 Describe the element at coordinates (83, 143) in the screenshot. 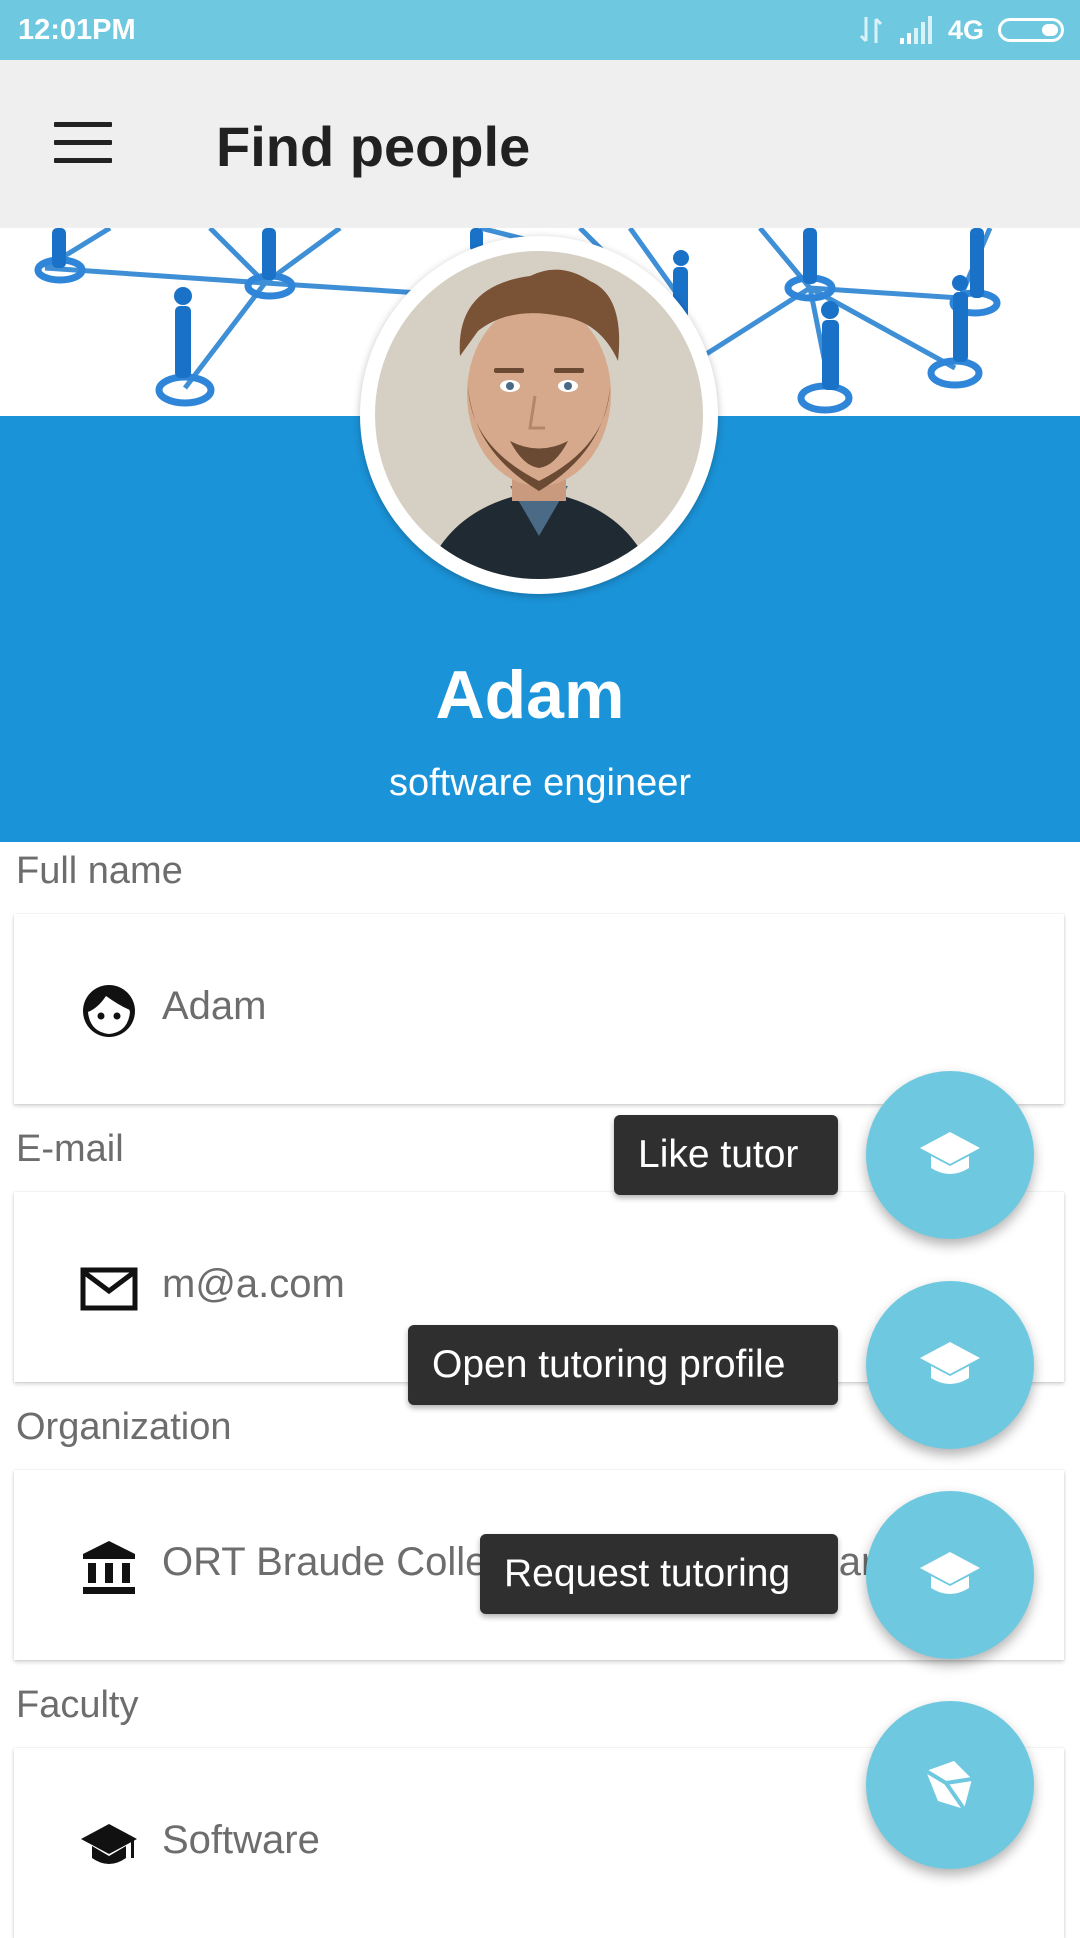

I see `menu-icon` at that location.